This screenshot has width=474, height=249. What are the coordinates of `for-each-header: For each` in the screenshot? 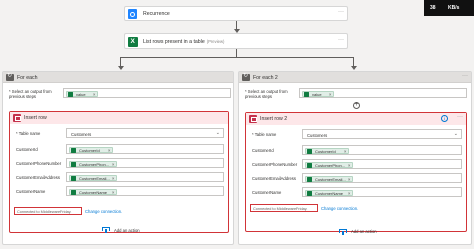 It's located at (118, 77).